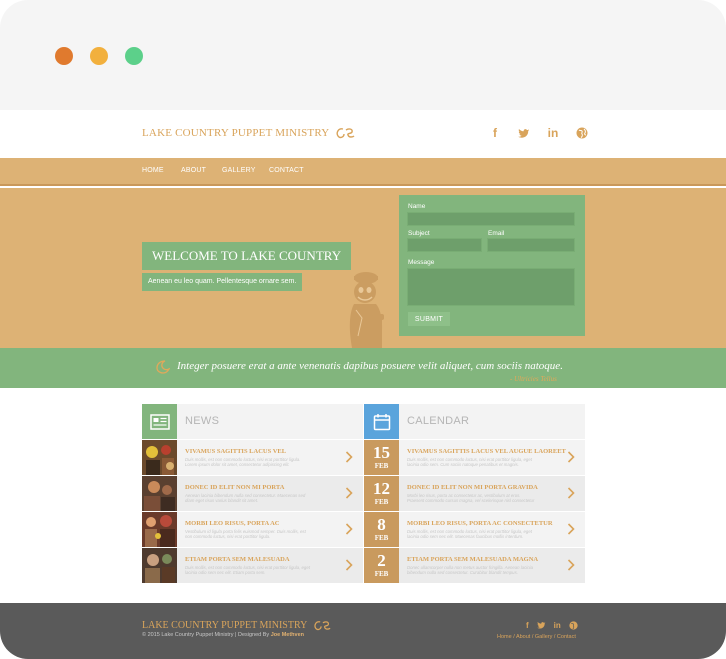 The height and width of the screenshot is (659, 726). I want to click on site-logo: LAKE COUNTRY PUPPET MINISTRY, so click(248, 133).